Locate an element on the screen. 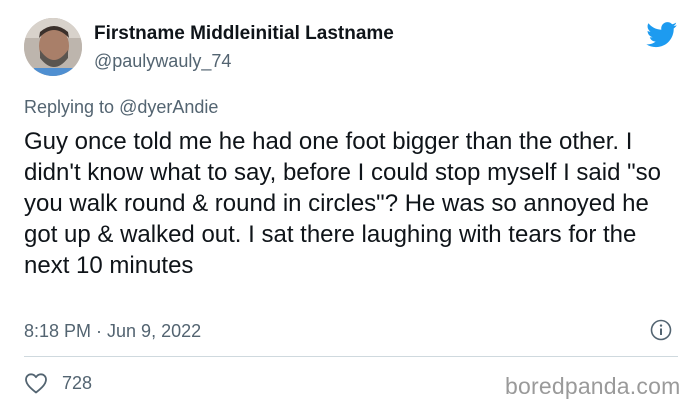  tweet-timestamp: 8:18 PM · Jun 9, 2022 is located at coordinates (112, 331).